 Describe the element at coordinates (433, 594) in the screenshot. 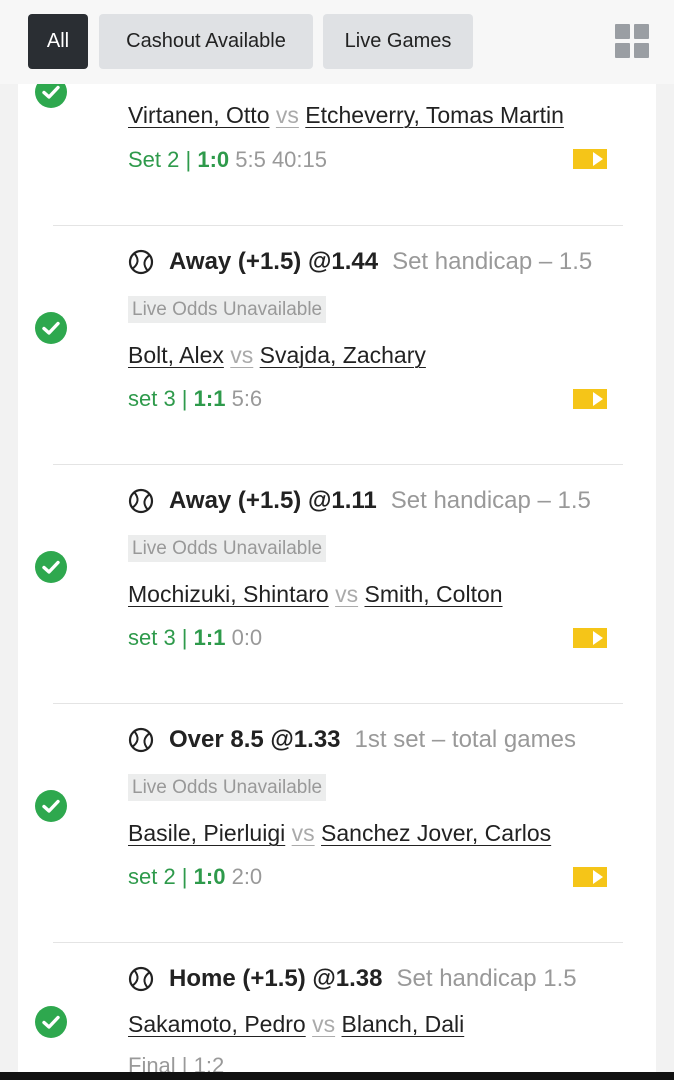

I see `away-team: Smith, Colton` at that location.